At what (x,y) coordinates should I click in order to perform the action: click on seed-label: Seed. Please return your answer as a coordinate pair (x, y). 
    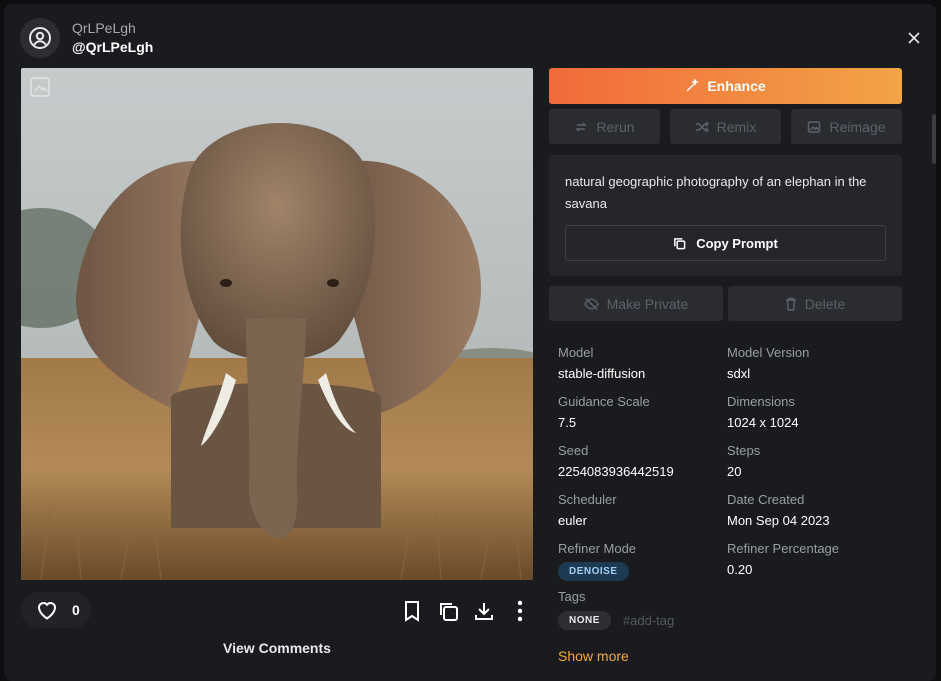
    Looking at the image, I should click on (573, 450).